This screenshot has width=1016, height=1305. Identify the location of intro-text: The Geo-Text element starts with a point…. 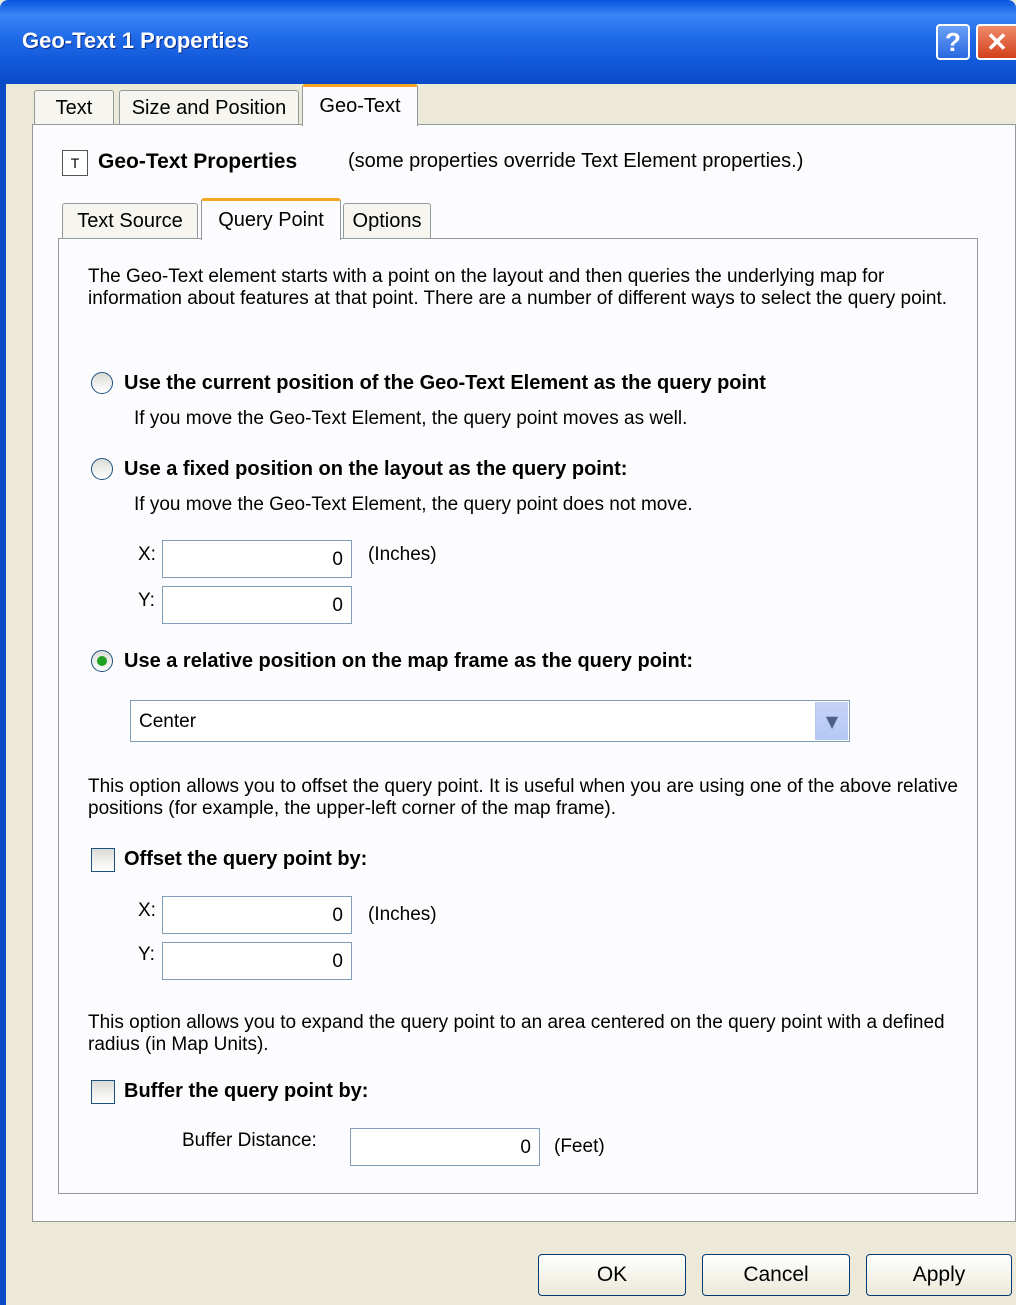
(518, 287).